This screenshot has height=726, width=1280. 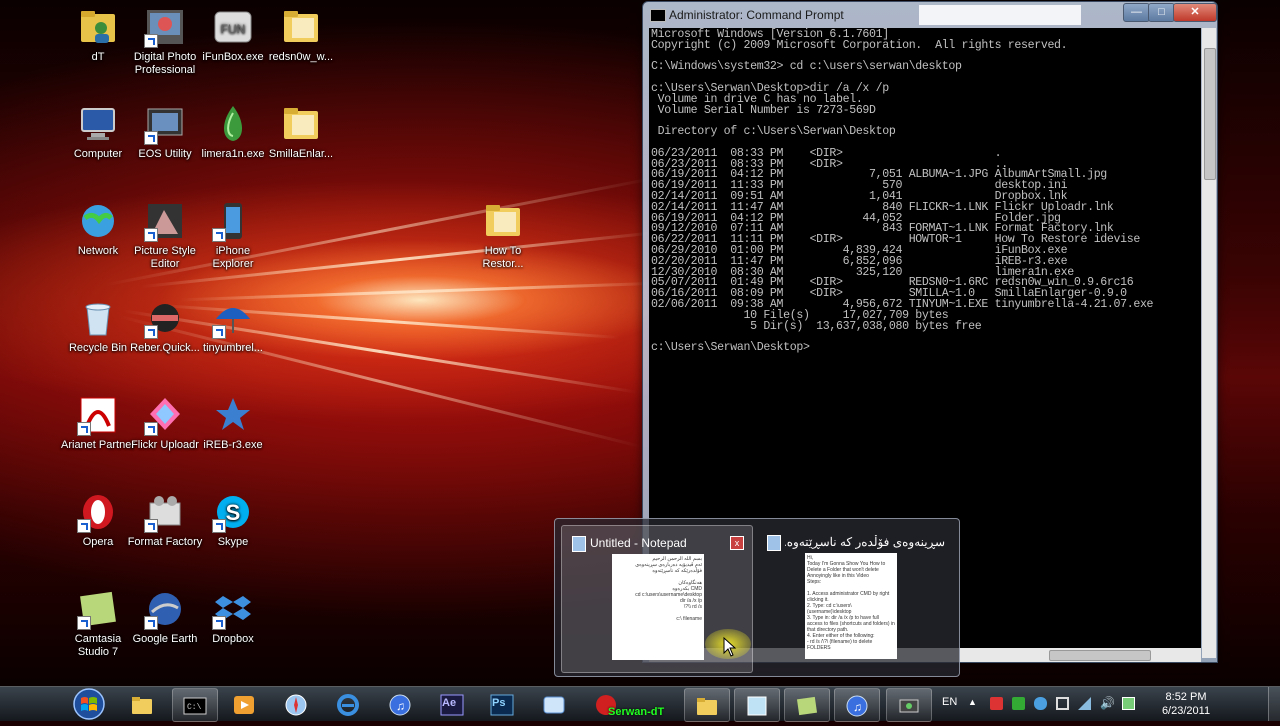 I want to click on minimize-icon: —, so click(x=1136, y=12).